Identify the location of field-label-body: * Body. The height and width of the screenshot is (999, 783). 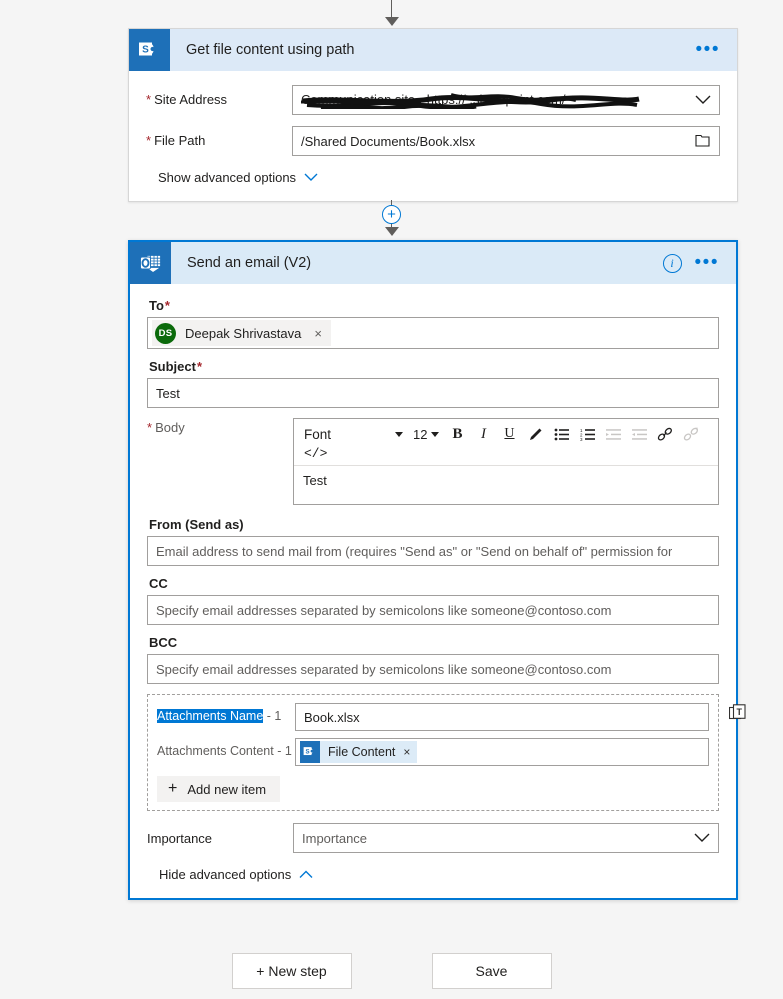
(166, 427).